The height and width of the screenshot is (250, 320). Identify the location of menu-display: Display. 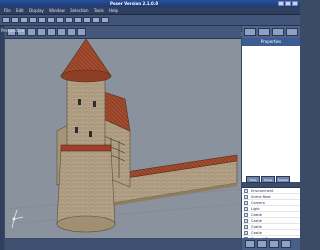
(36, 10).